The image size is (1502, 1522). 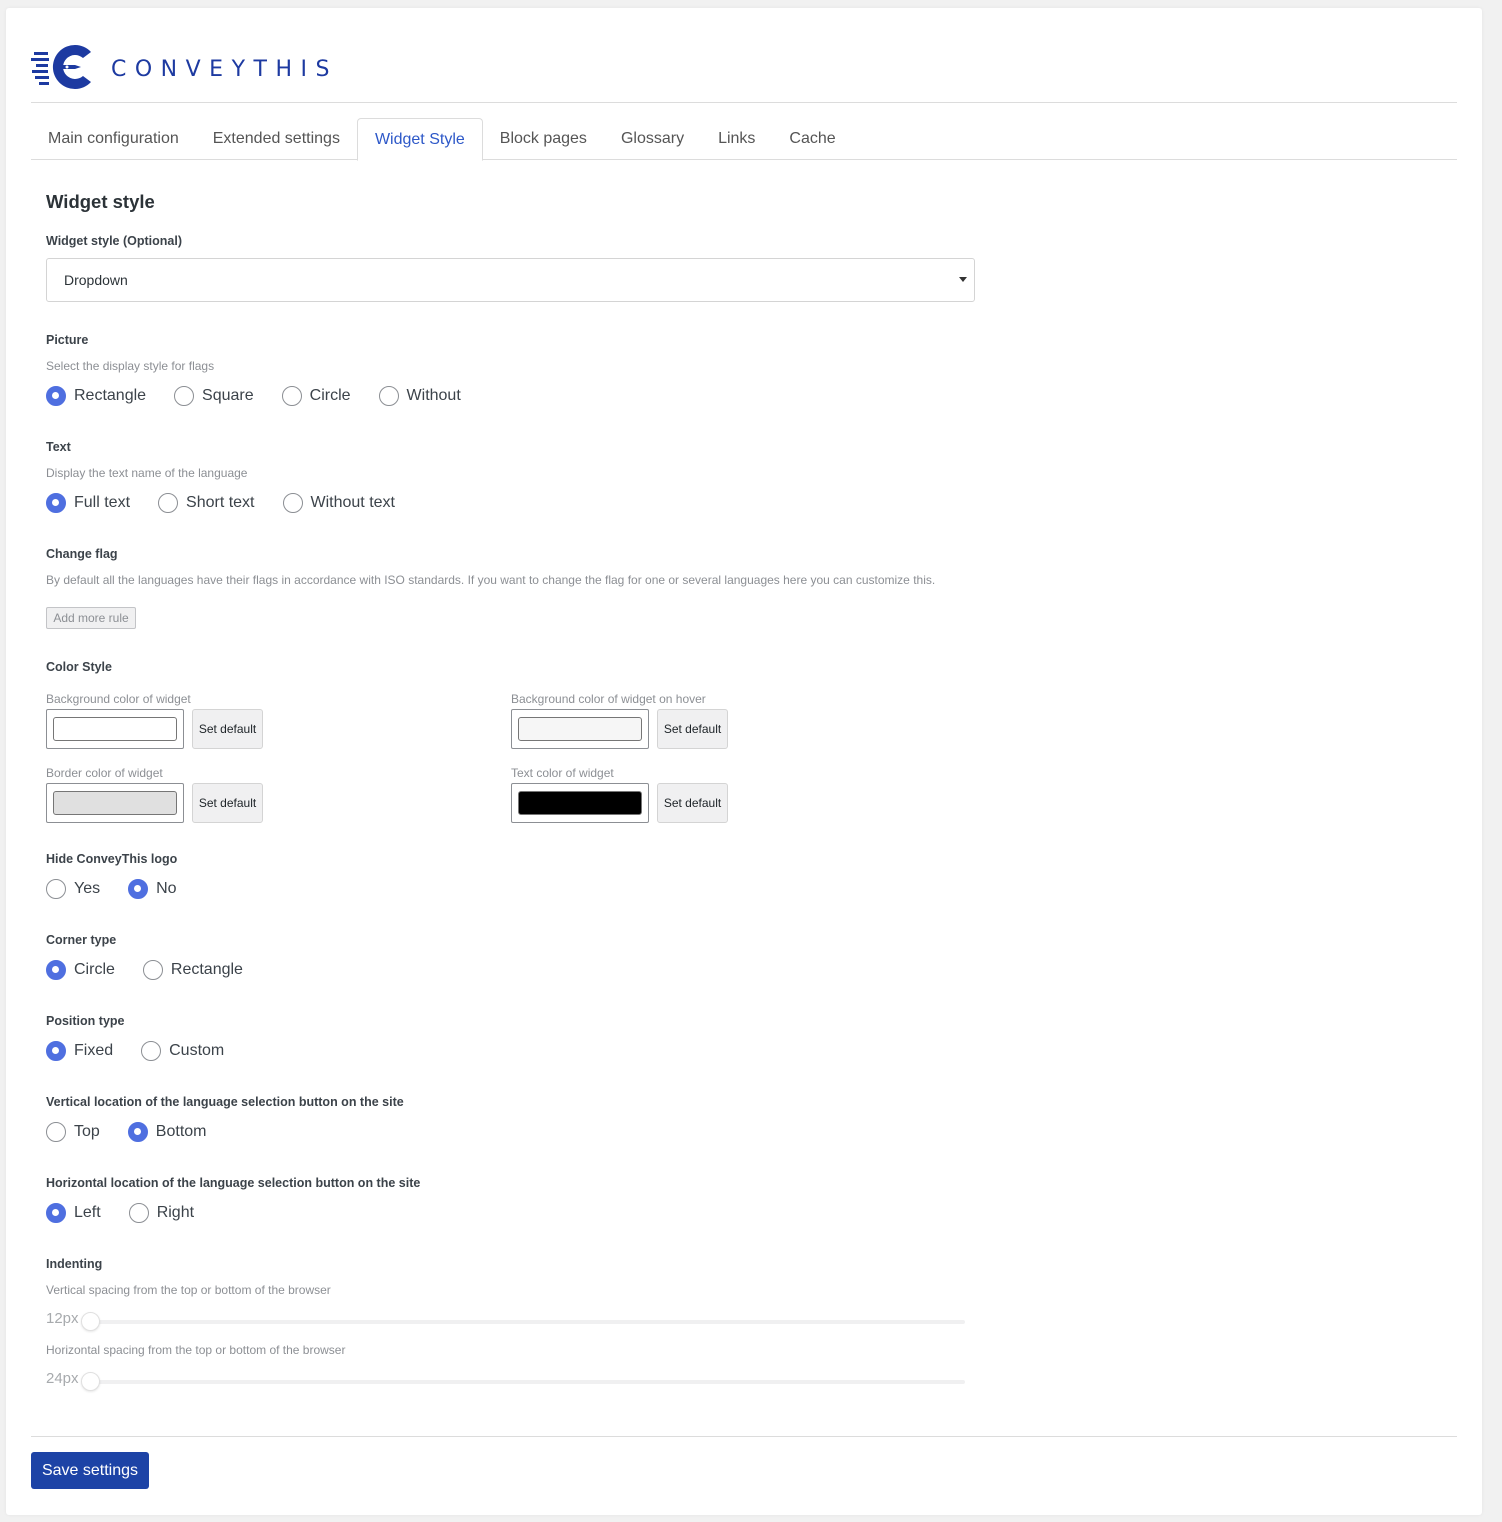 What do you see at coordinates (73, 1132) in the screenshot?
I see `vertical-option-top: Top` at bounding box center [73, 1132].